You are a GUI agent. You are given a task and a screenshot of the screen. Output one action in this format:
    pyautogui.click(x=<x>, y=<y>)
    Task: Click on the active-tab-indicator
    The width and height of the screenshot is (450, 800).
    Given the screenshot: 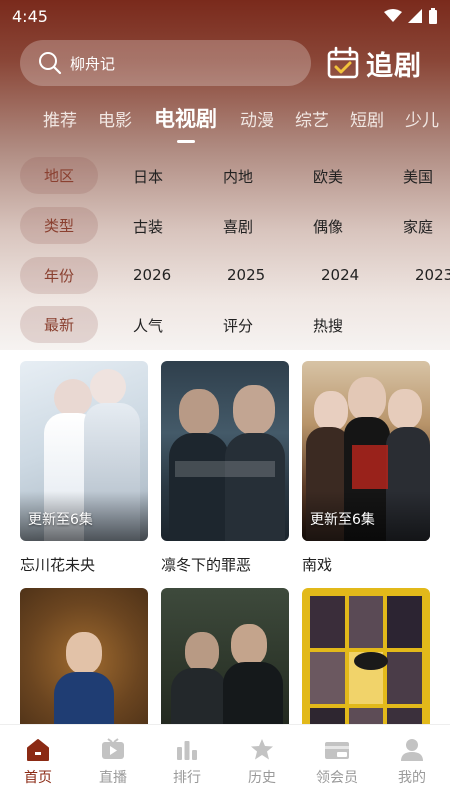 What is the action you would take?
    pyautogui.click(x=186, y=141)
    